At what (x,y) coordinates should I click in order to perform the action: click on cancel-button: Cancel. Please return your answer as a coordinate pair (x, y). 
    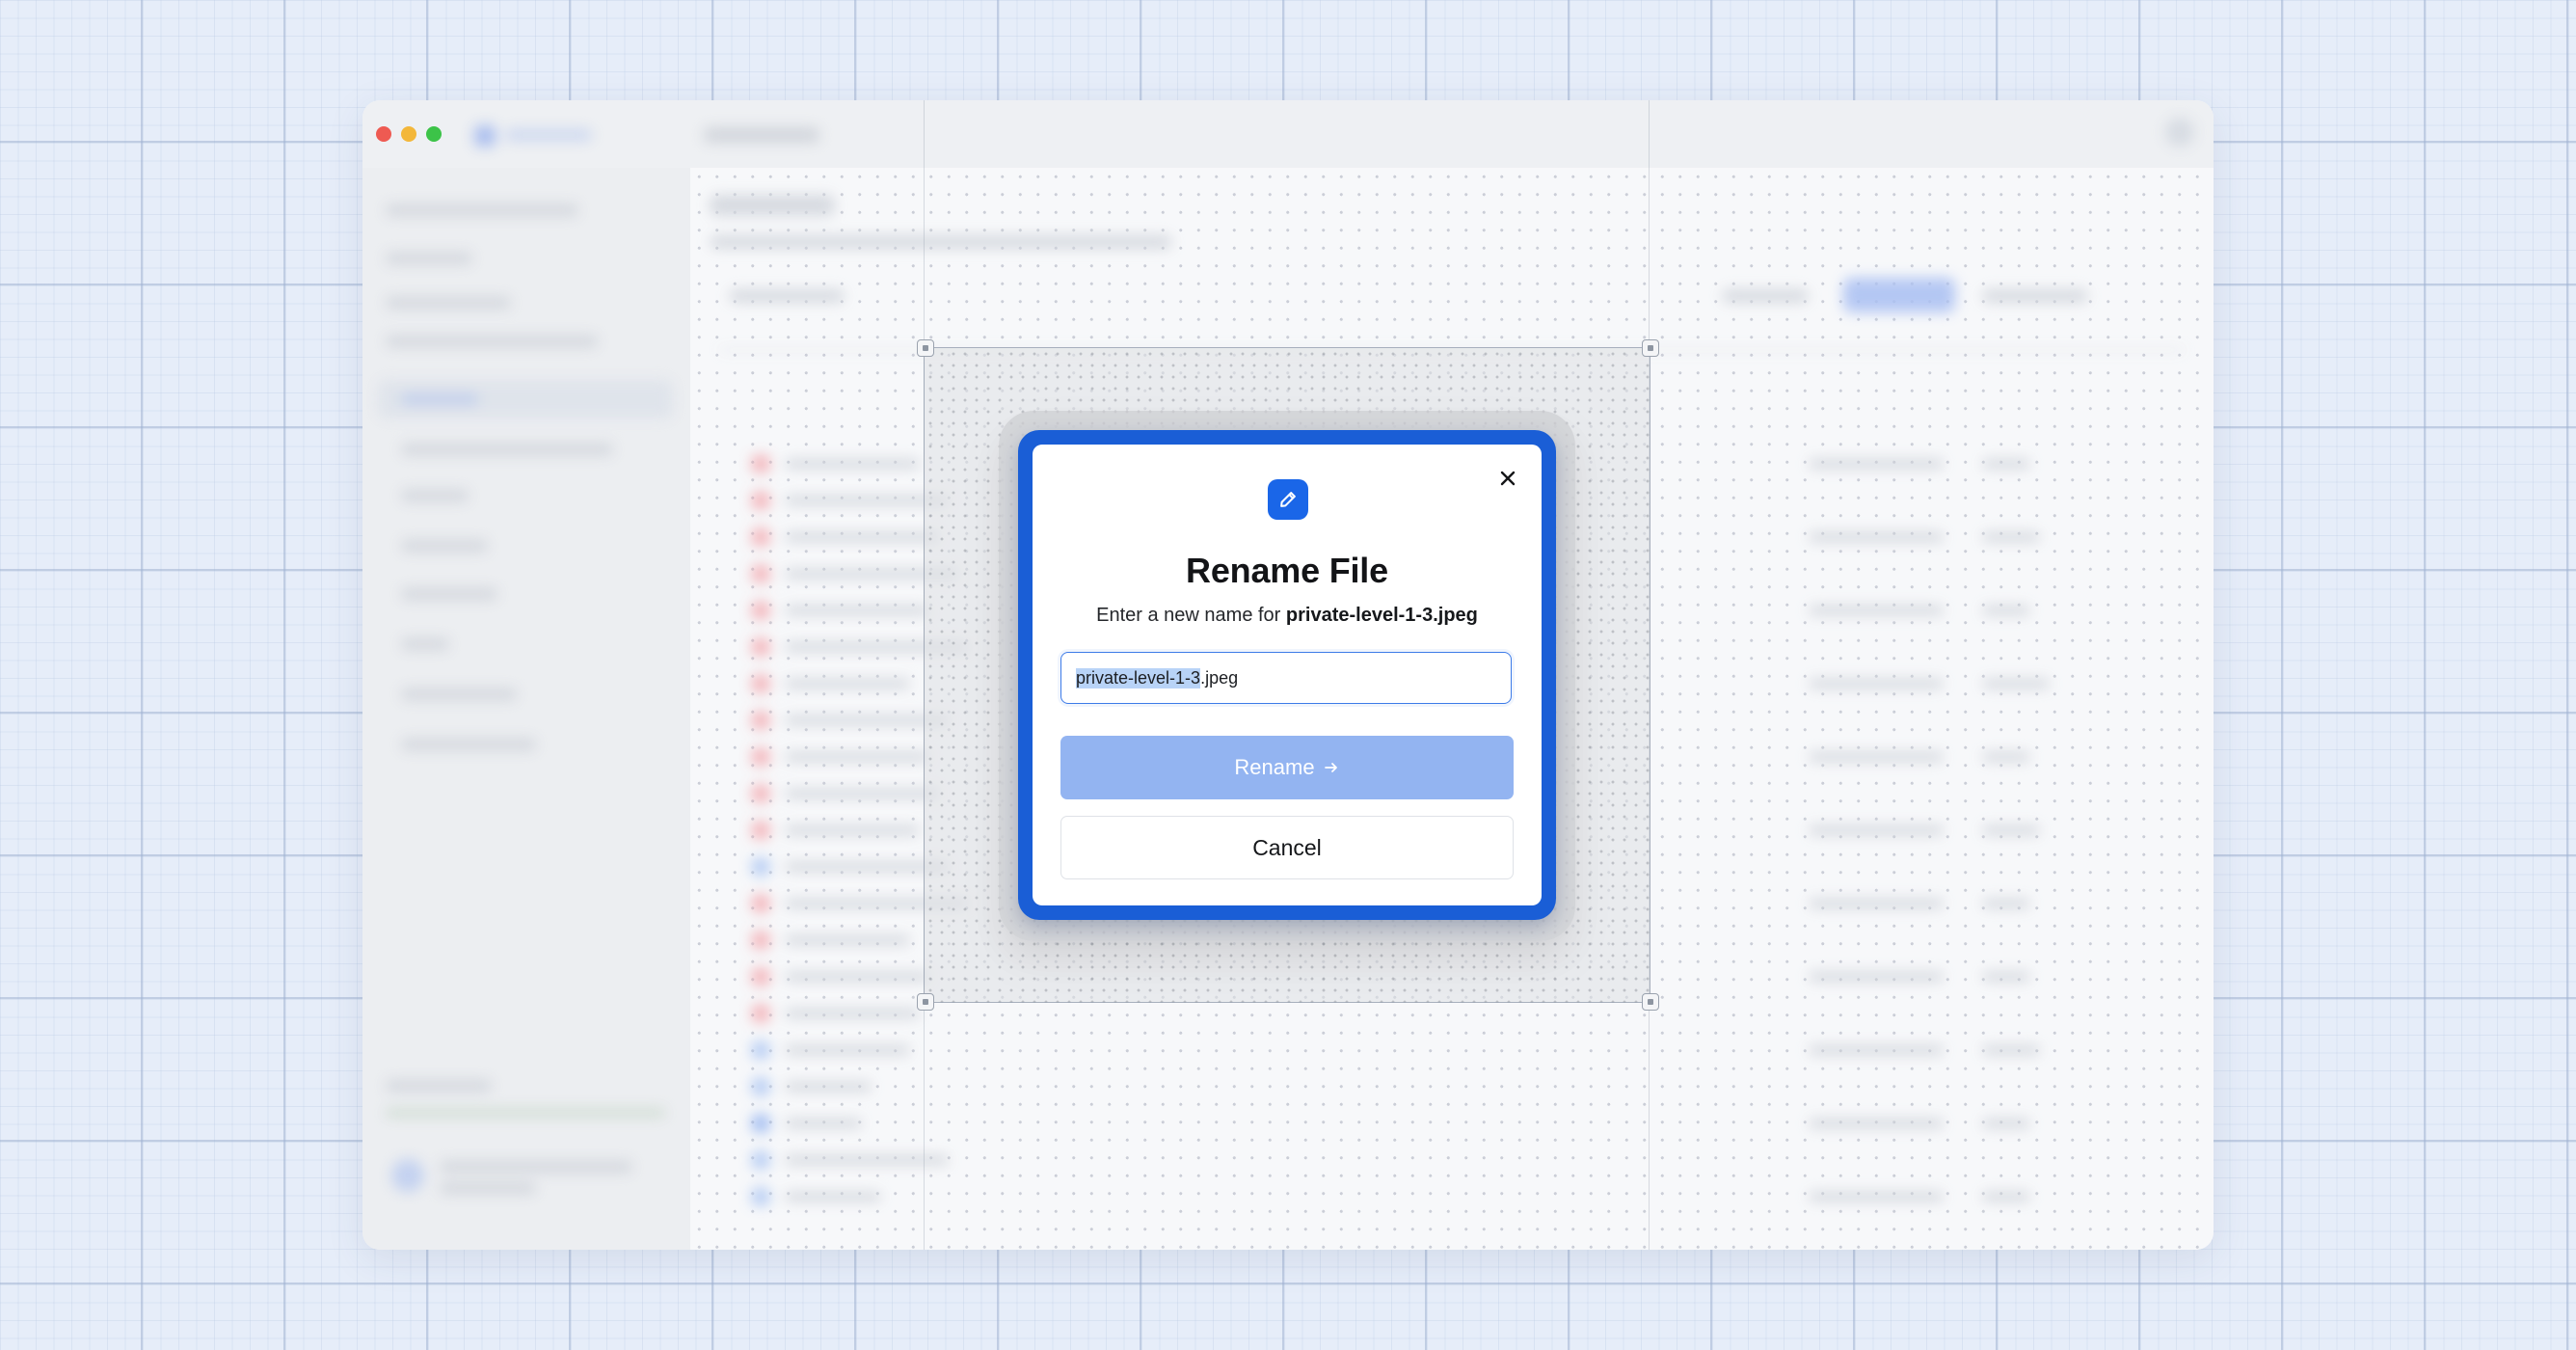
    Looking at the image, I should click on (1287, 847).